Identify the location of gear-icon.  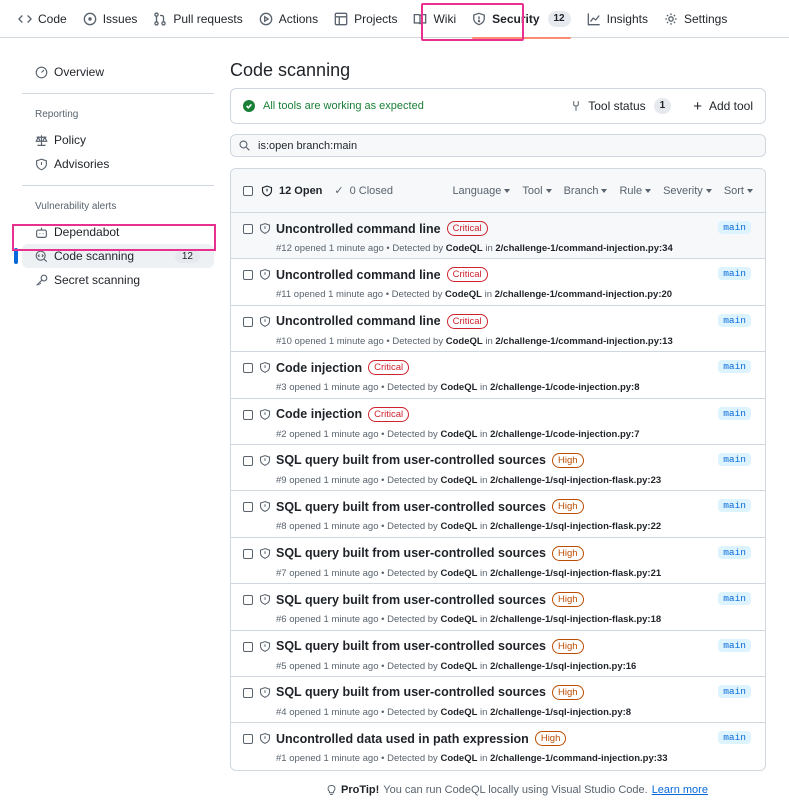
(671, 18).